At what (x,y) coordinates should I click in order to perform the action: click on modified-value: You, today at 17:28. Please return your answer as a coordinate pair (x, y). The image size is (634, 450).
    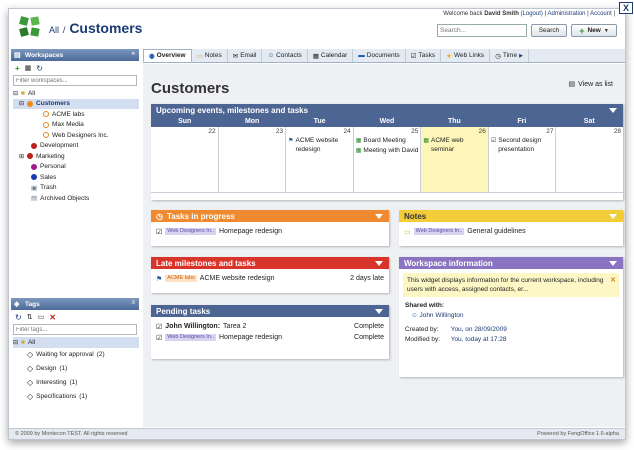
    Looking at the image, I should click on (479, 339).